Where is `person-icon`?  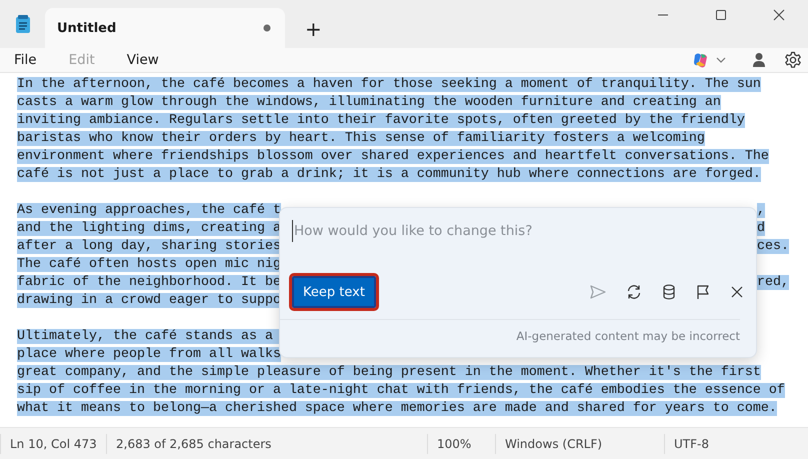 person-icon is located at coordinates (759, 60).